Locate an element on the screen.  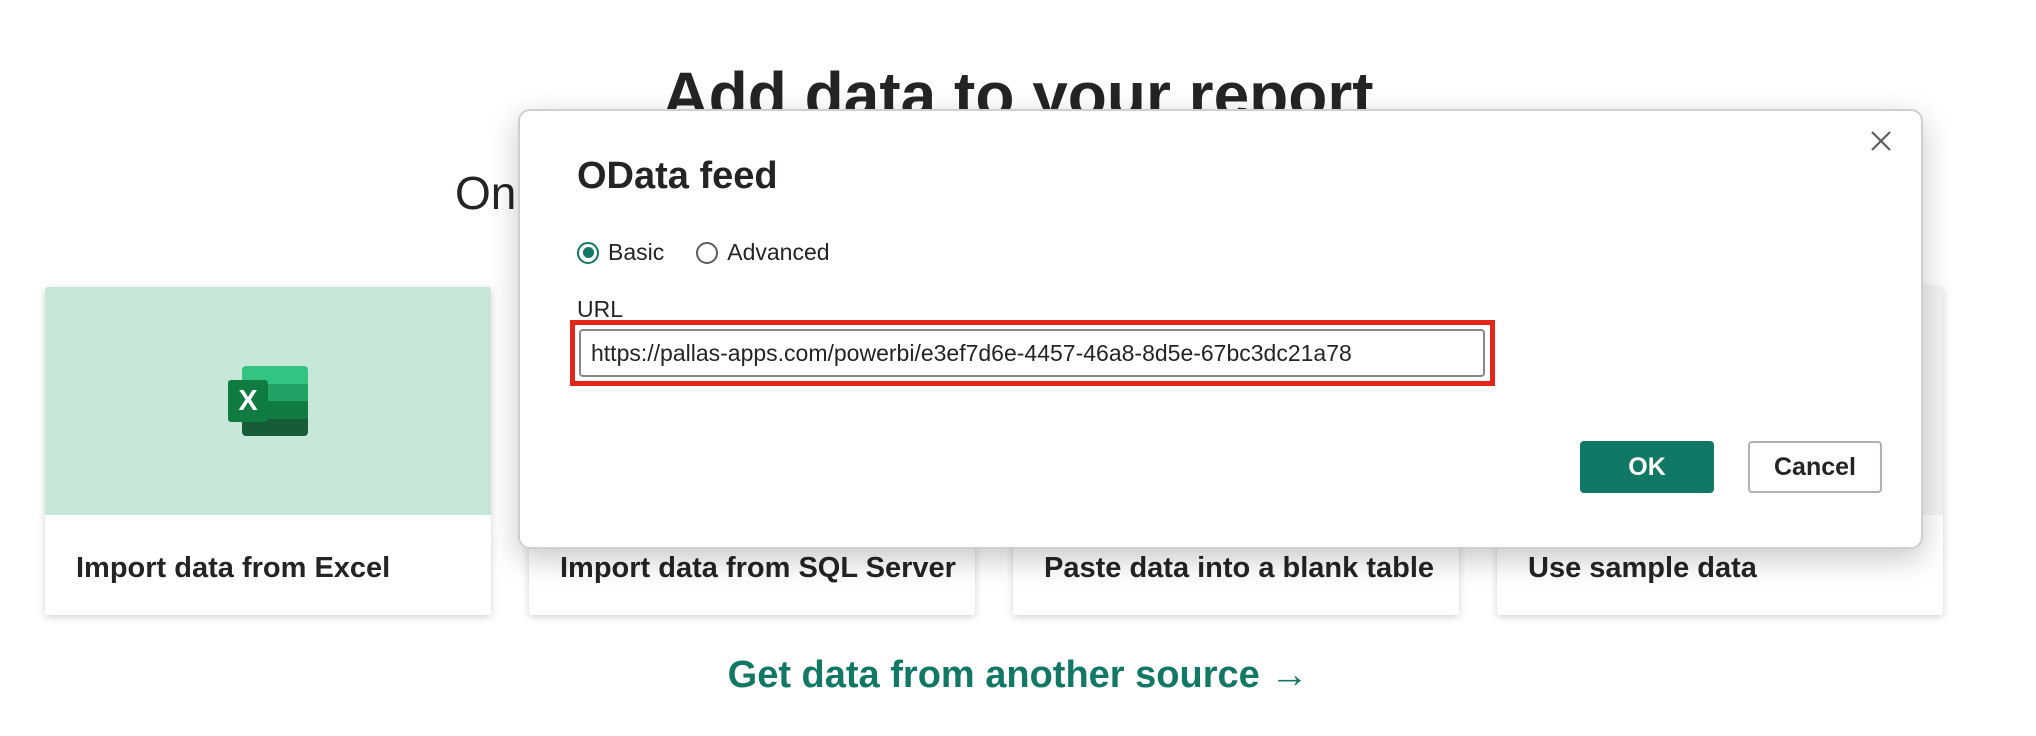
radio-unchecked-icon is located at coordinates (707, 252).